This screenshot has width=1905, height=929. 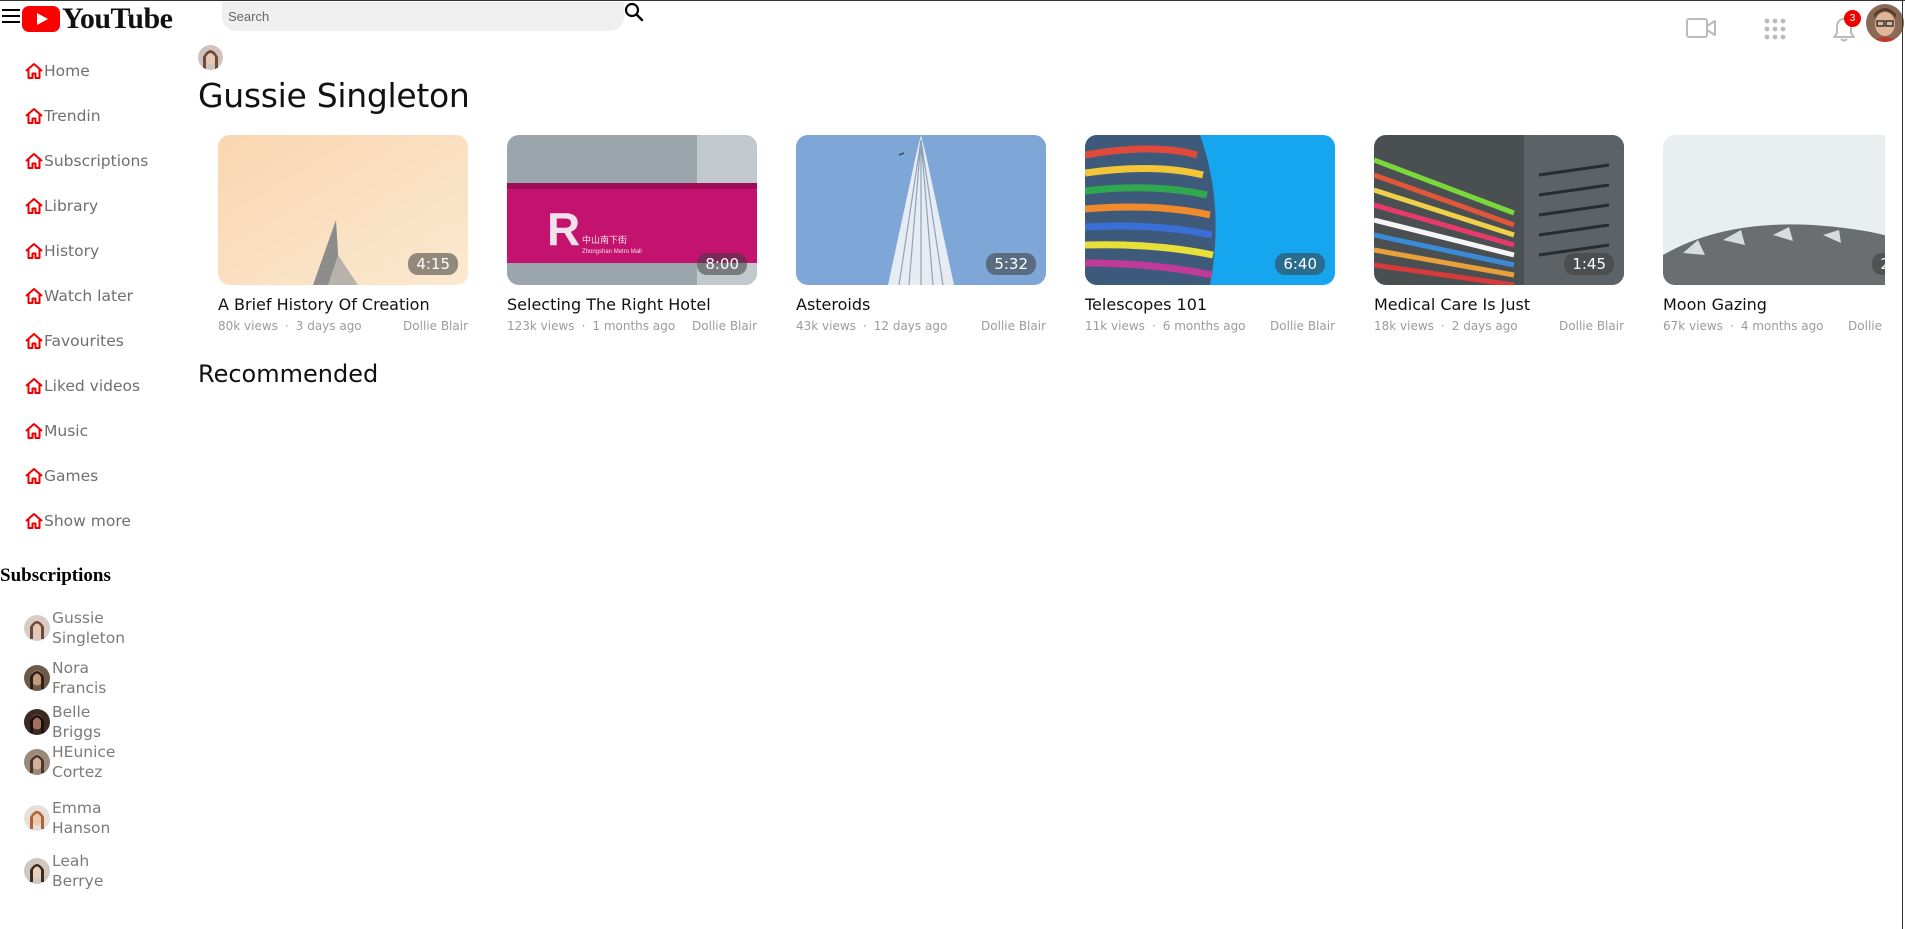 I want to click on notification-count-badge: 3, so click(x=1852, y=18).